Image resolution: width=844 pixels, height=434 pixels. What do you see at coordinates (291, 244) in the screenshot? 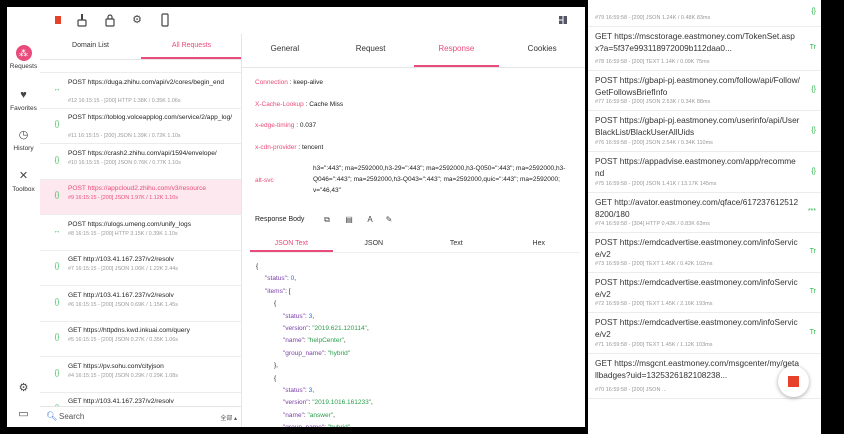
I see `tab-json-text: JSON Text` at bounding box center [291, 244].